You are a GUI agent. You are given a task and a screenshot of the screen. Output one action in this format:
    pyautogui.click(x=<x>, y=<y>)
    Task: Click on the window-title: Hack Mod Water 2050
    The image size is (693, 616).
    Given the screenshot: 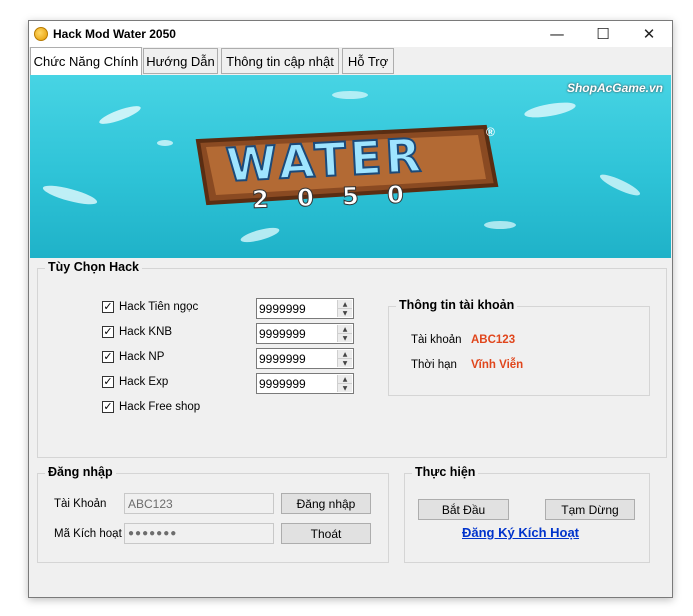 What is the action you would take?
    pyautogui.click(x=114, y=34)
    